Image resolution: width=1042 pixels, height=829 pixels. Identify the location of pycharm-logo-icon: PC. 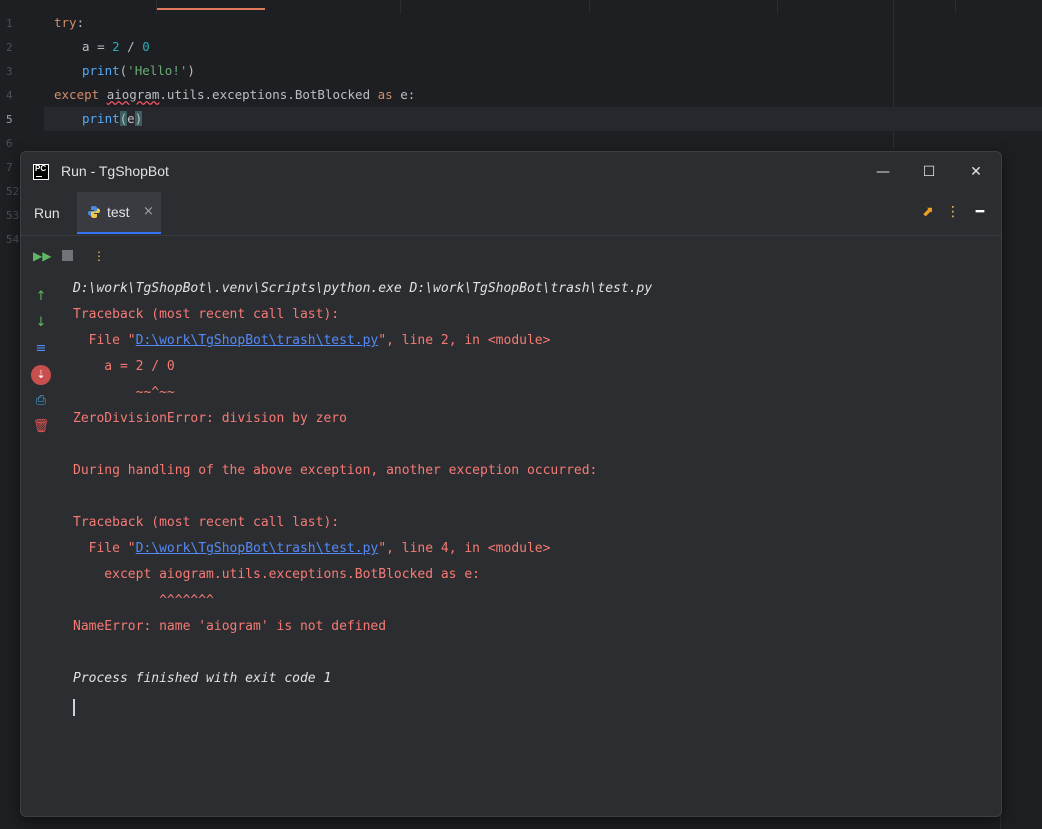
(41, 172).